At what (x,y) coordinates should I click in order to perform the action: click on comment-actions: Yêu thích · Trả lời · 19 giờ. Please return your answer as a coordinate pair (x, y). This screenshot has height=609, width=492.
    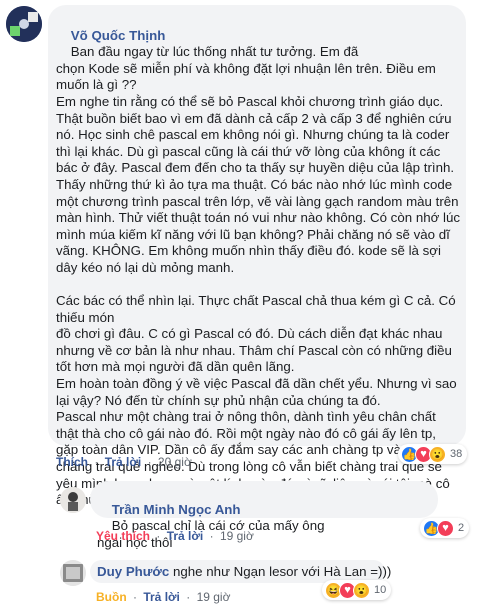
    Looking at the image, I should click on (176, 536).